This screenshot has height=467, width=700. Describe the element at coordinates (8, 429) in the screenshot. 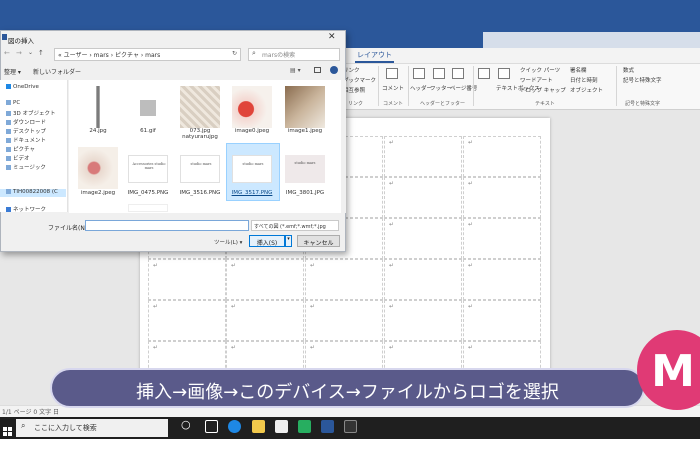

I see `windows-start-icon` at that location.